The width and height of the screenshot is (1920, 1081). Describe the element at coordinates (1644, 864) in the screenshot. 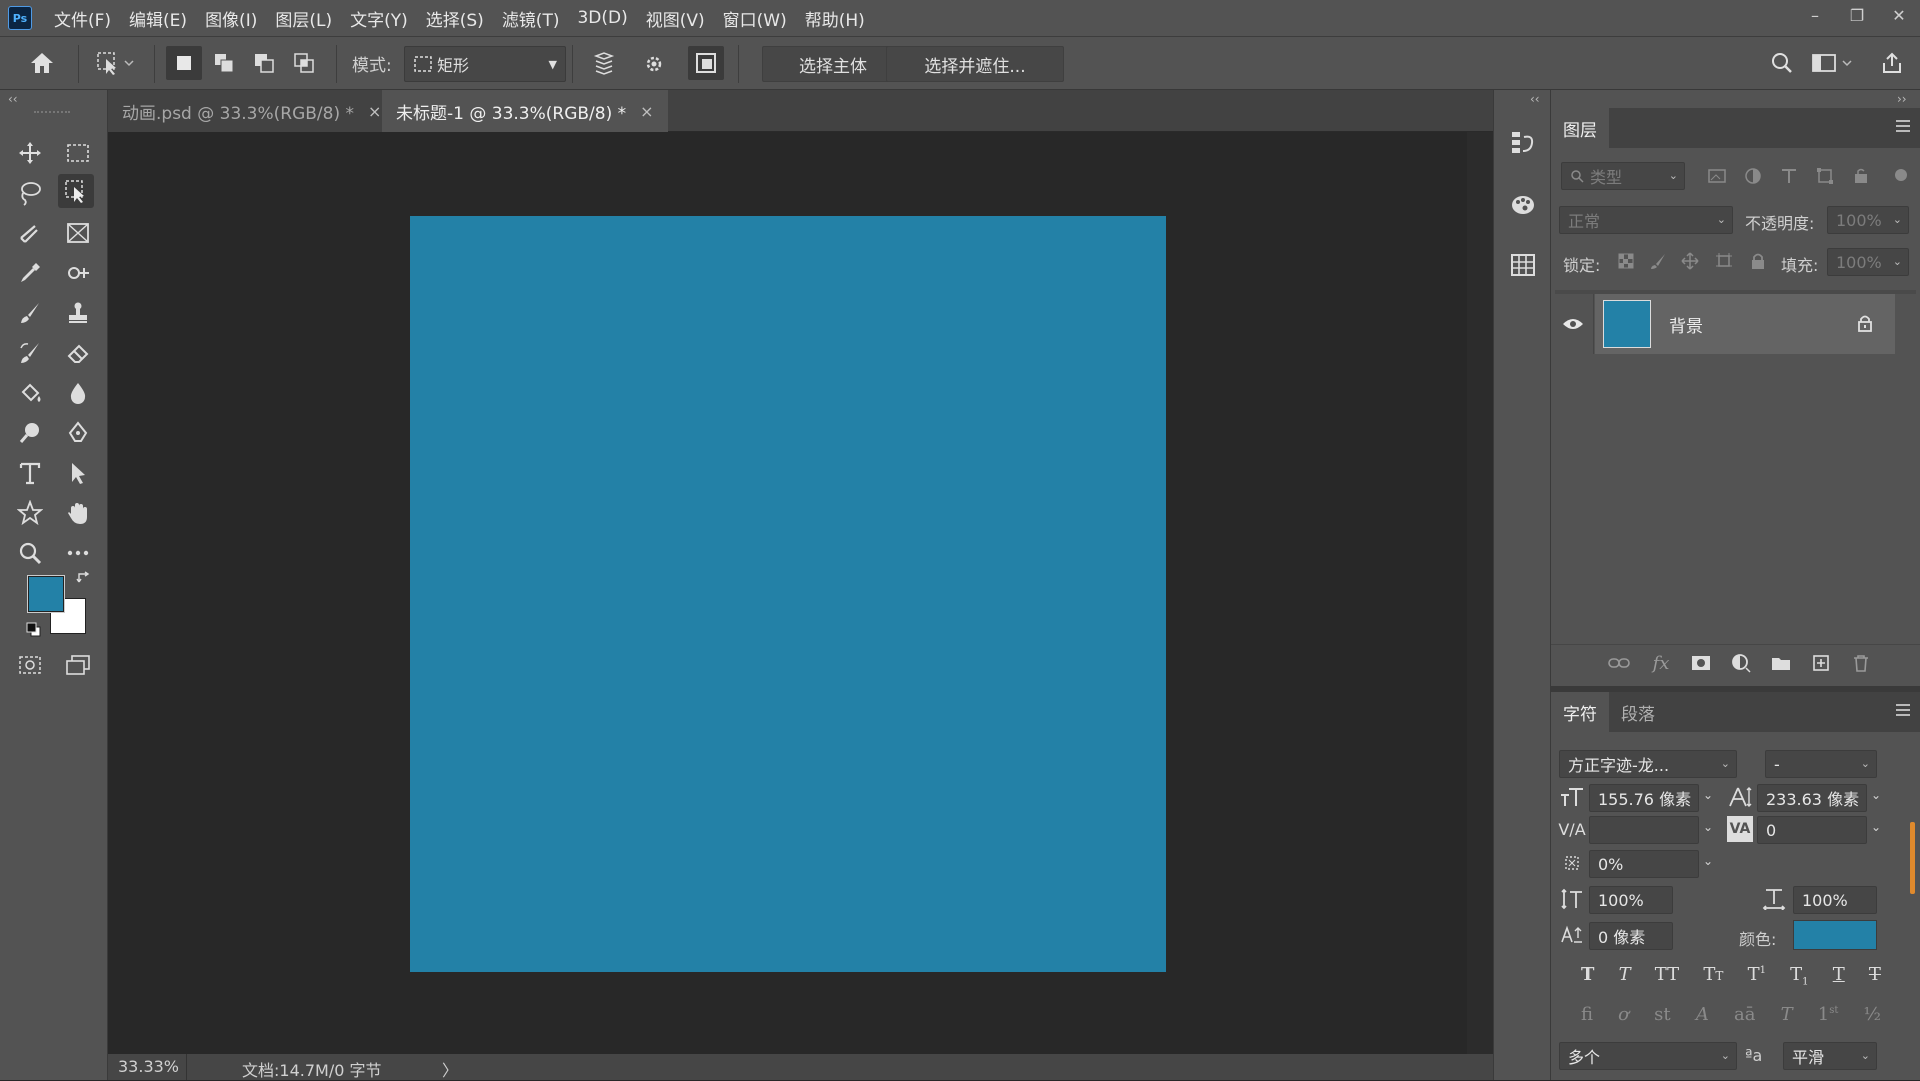

I see `tsume-input: 0%` at that location.